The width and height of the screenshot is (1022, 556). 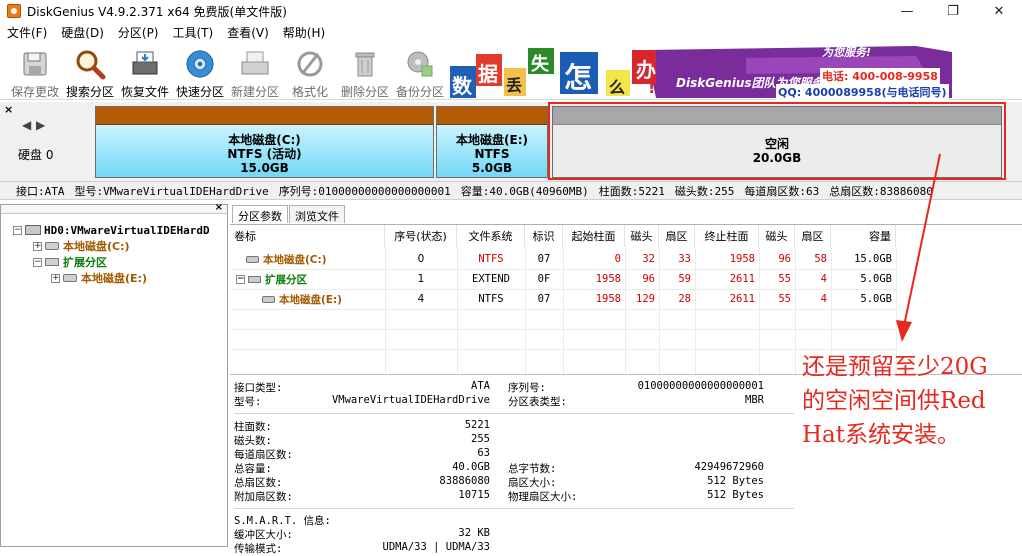 I want to click on disk-prev-arrow-icon: ◀, so click(x=26, y=125).